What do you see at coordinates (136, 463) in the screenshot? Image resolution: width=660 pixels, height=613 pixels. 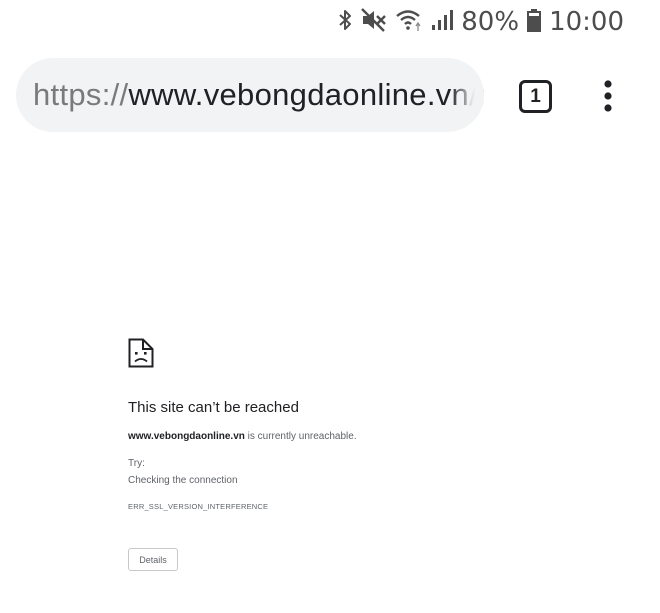 I see `try-label: Try:` at bounding box center [136, 463].